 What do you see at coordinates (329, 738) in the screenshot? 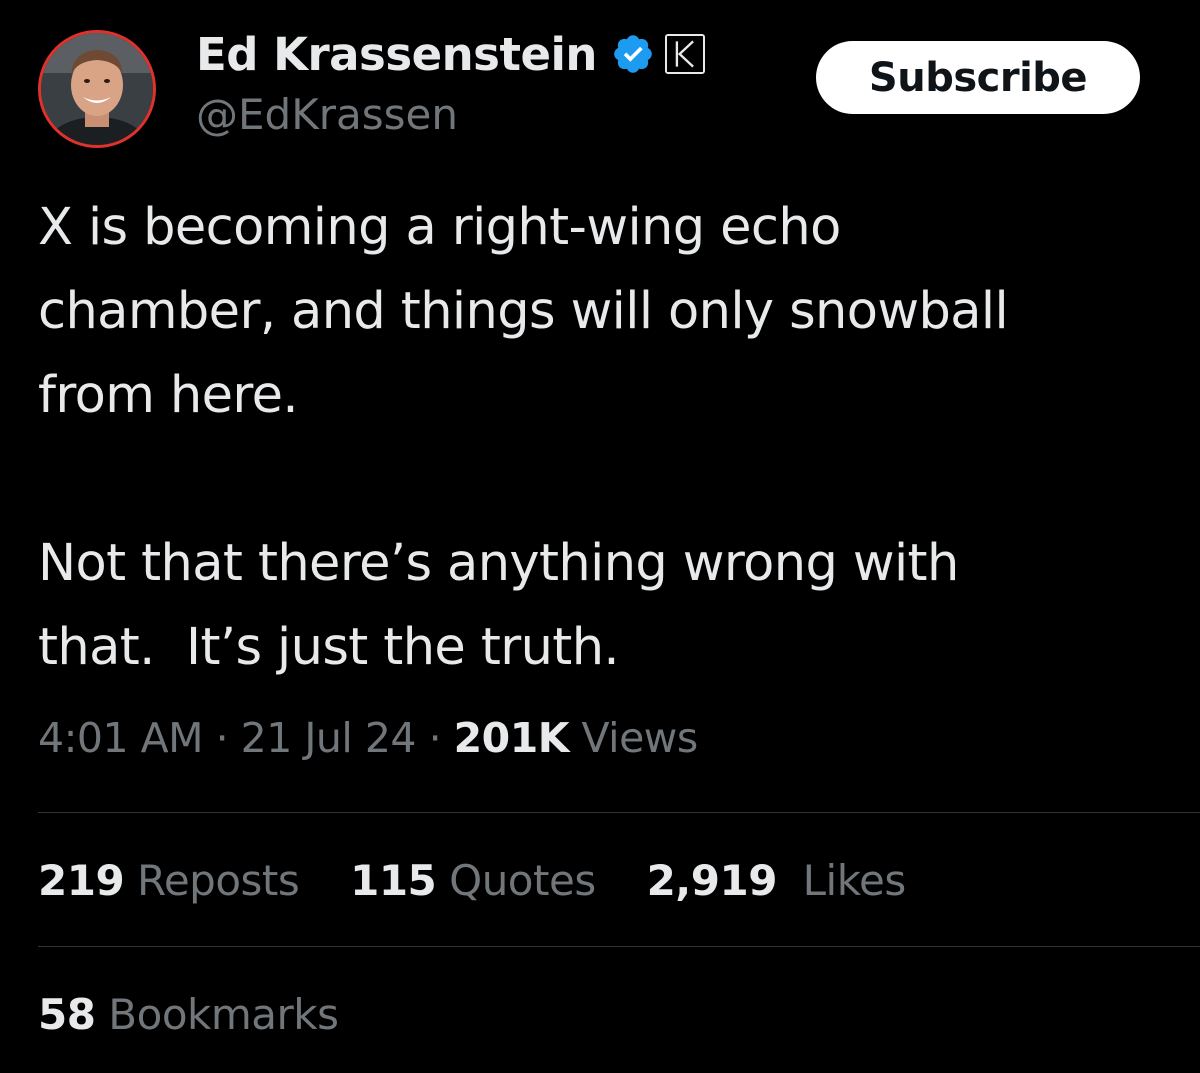
I see `tweet-date: 21 Jul 24` at bounding box center [329, 738].